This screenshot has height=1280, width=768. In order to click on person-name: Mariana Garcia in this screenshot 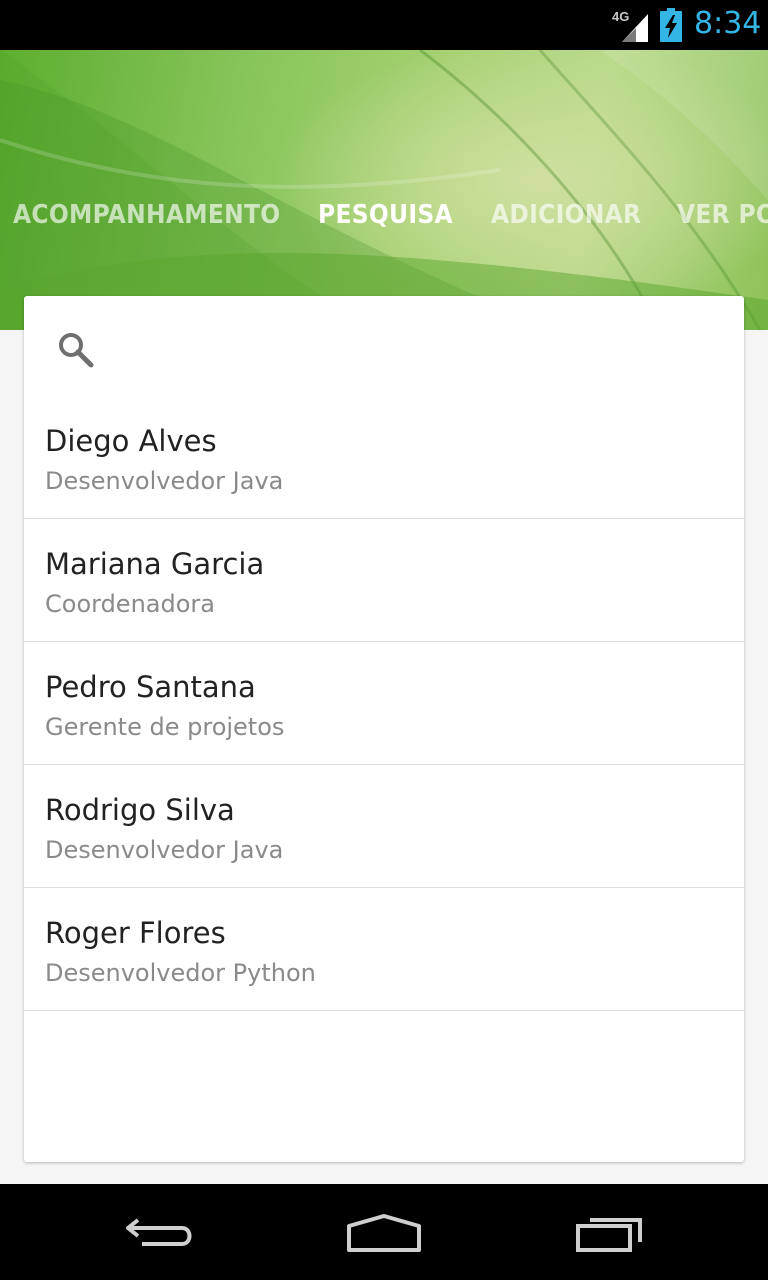, I will do `click(155, 564)`.